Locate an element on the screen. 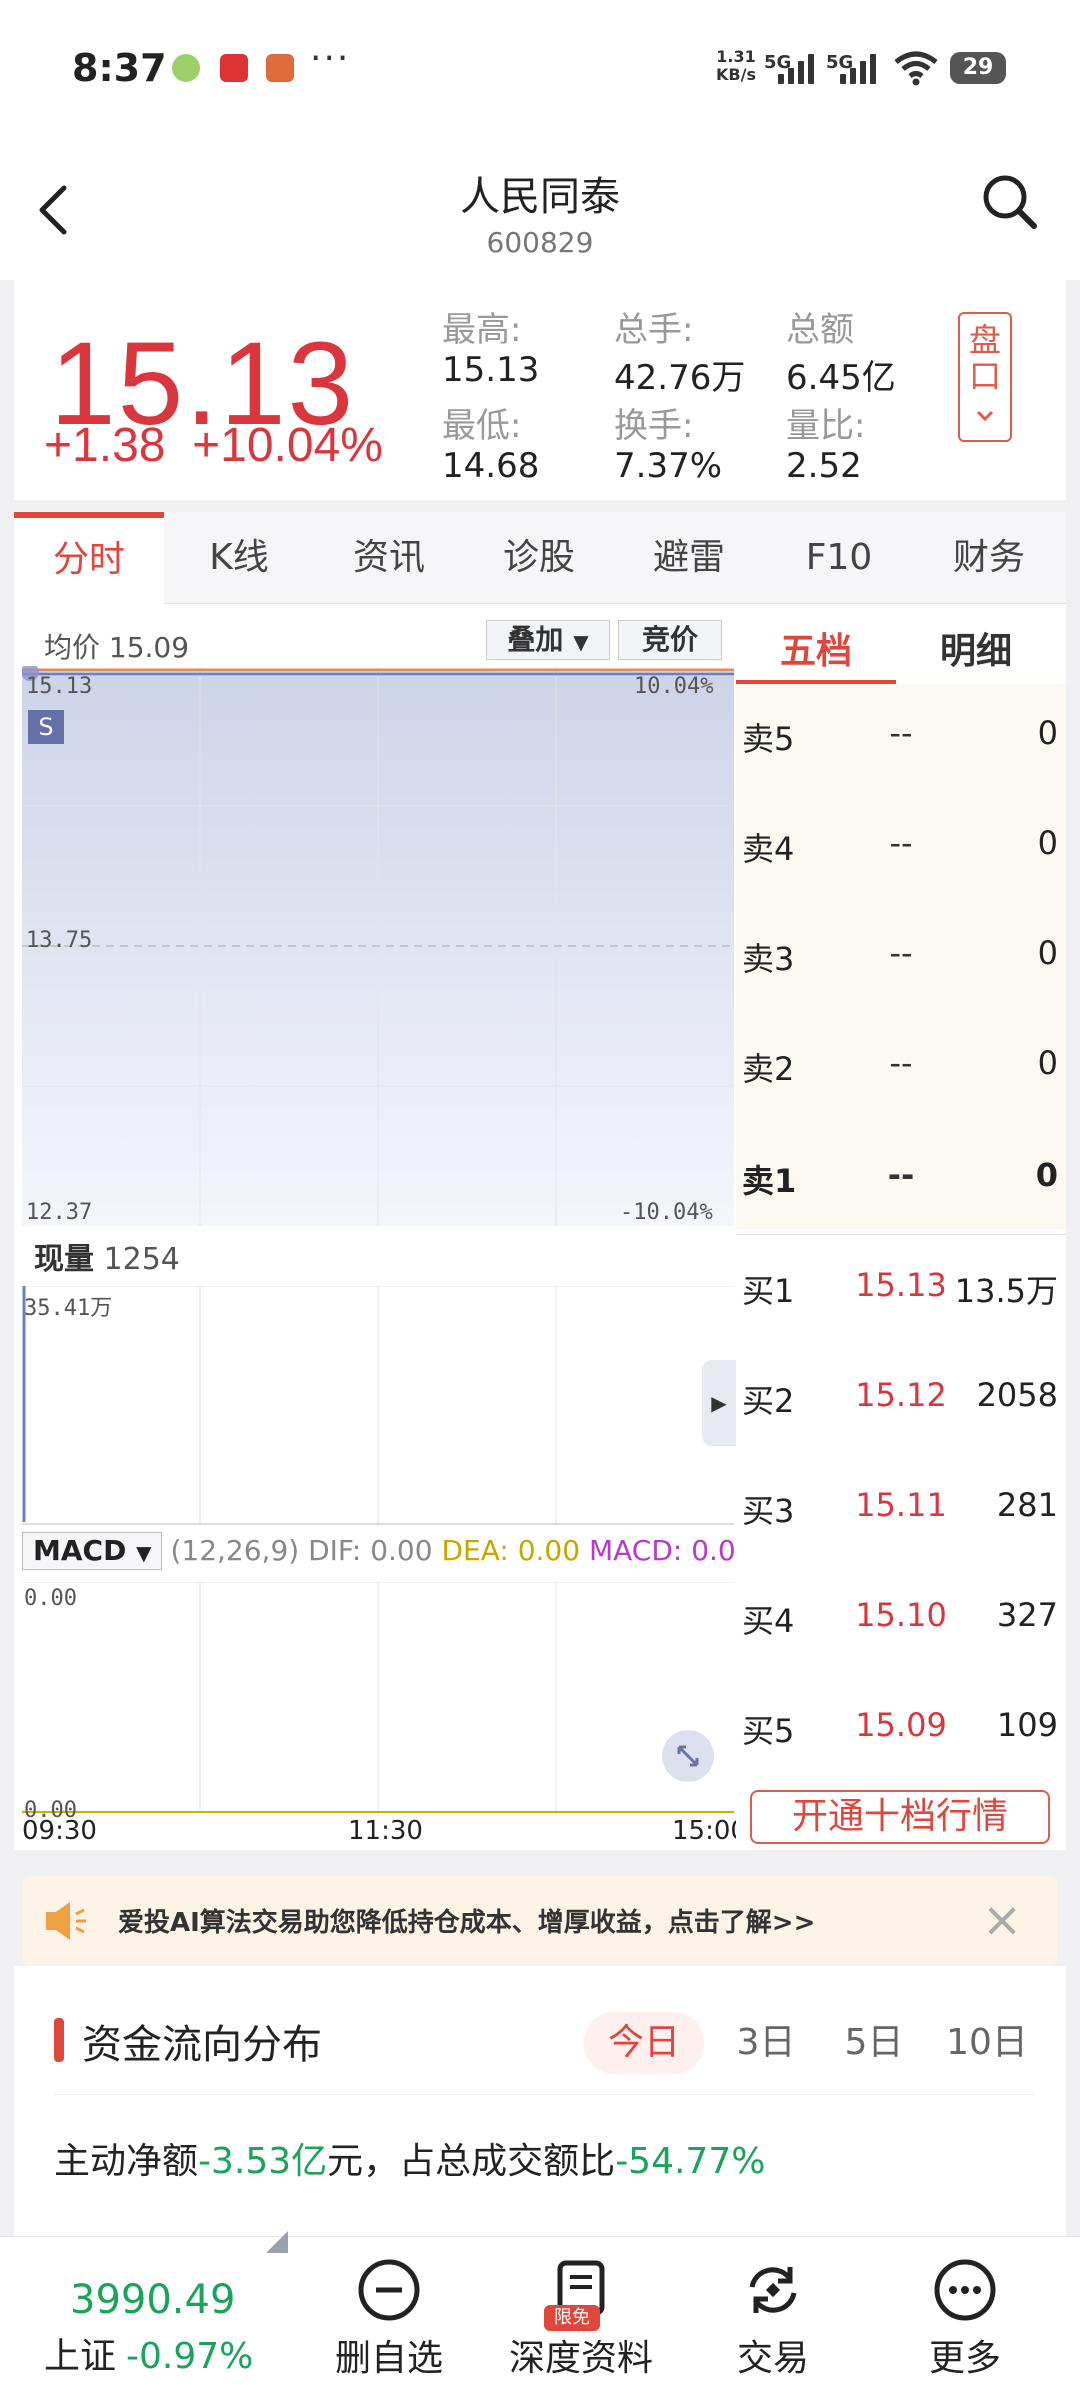  order-book-tabs: 五档 明细 is located at coordinates (901, 644).